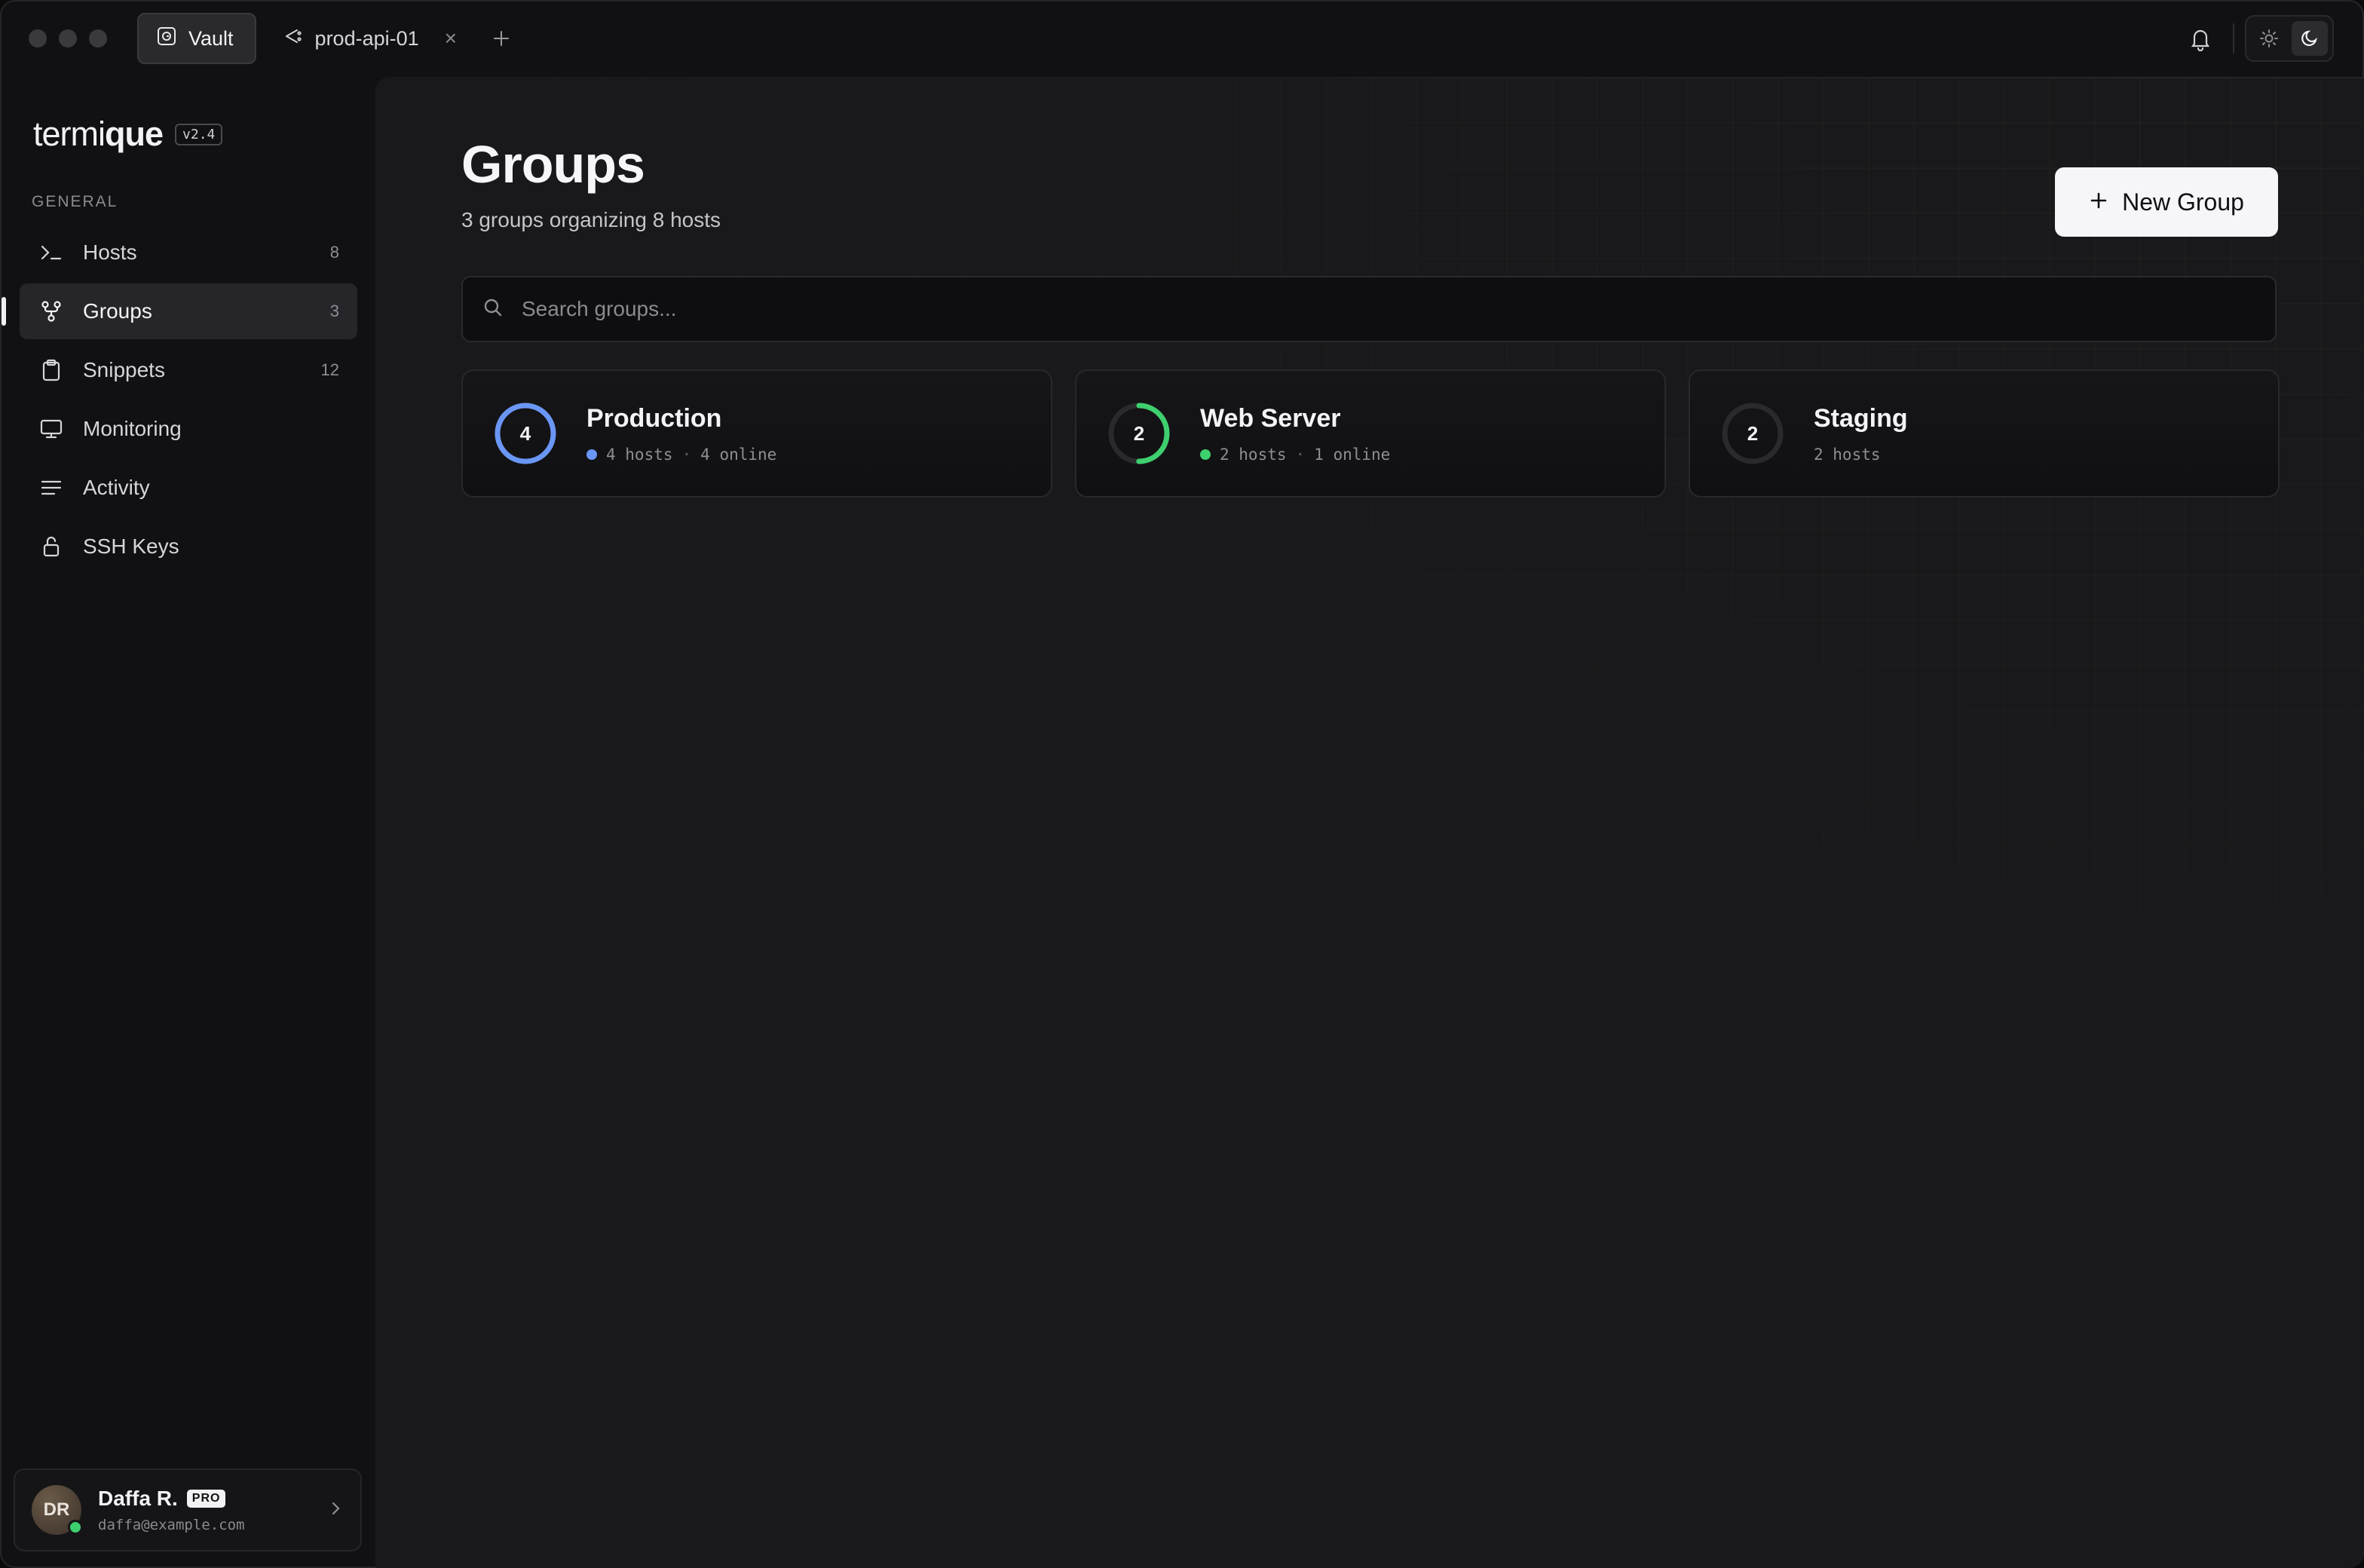  What do you see at coordinates (51, 487) in the screenshot?
I see `list-lines-icon` at bounding box center [51, 487].